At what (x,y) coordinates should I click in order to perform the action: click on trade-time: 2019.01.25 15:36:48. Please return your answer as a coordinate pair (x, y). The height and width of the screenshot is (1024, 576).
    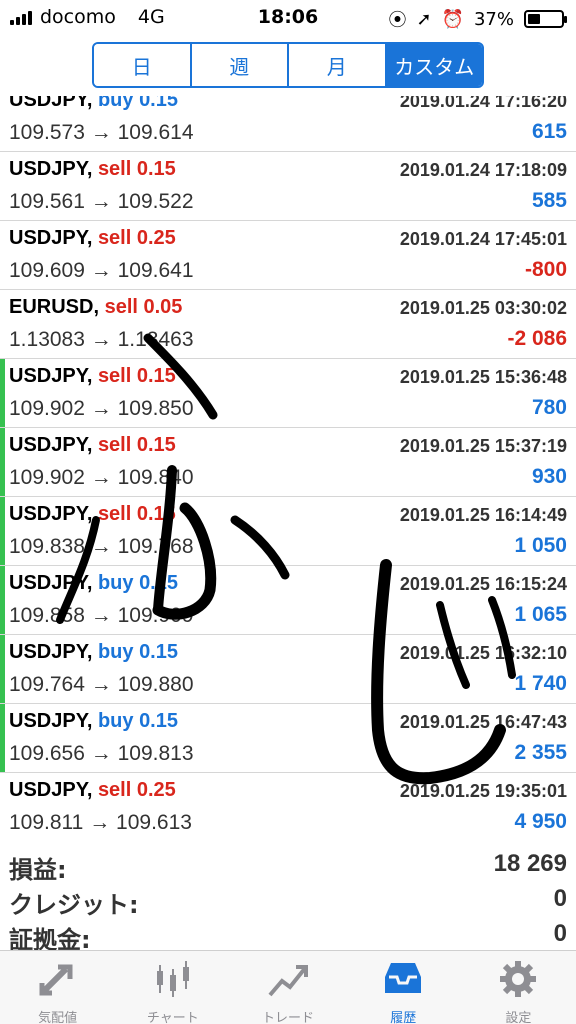
    Looking at the image, I should click on (483, 377).